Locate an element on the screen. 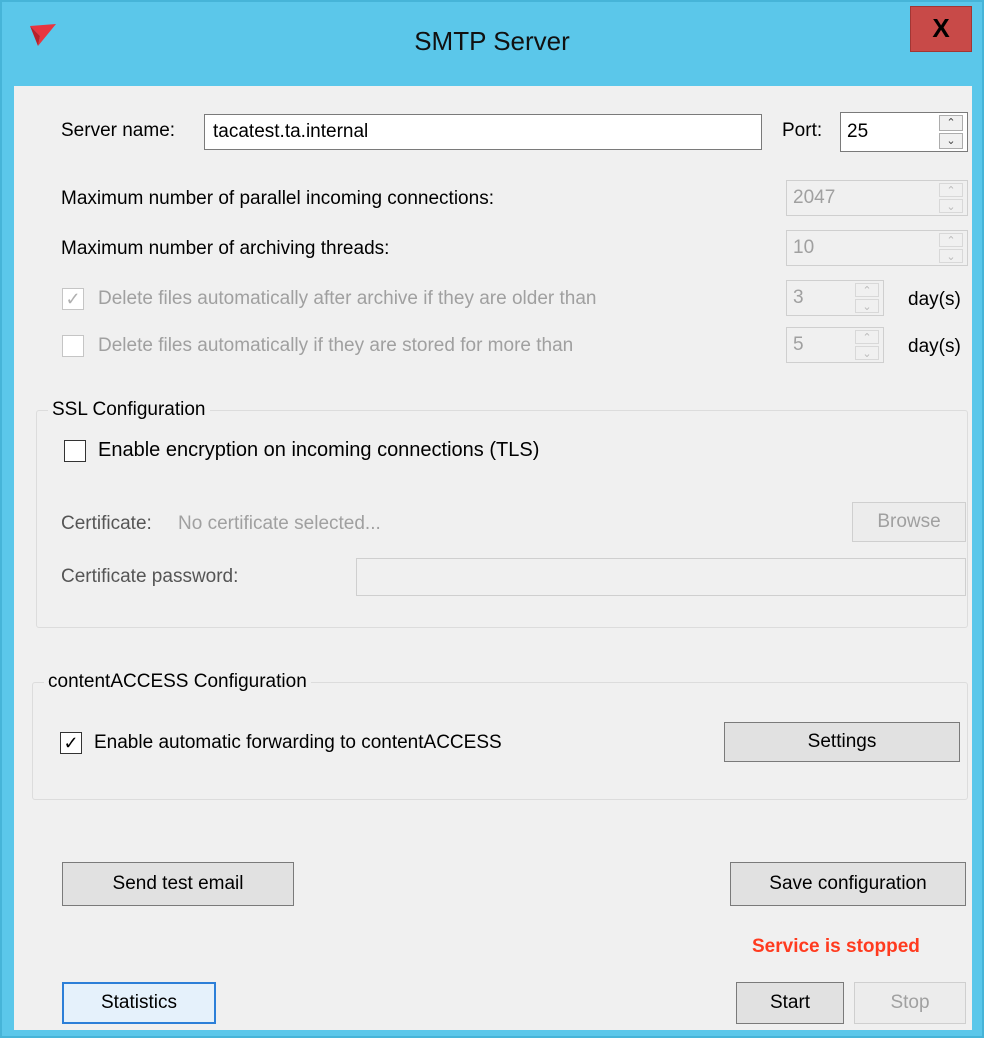 The image size is (988, 1042). statistics-button: Statistics is located at coordinates (139, 1003).